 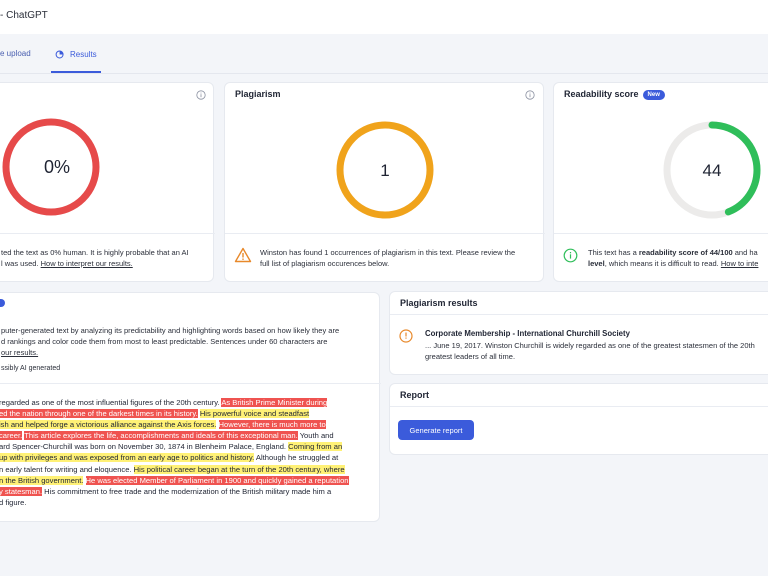 What do you see at coordinates (24, 15) in the screenshot?
I see `window-title: - ChatGPT` at bounding box center [24, 15].